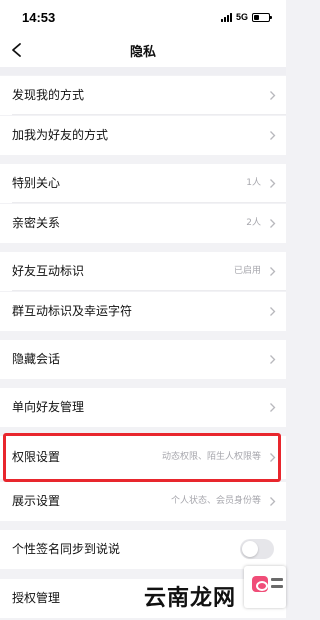  What do you see at coordinates (253, 223) in the screenshot?
I see `row-value: 2人` at bounding box center [253, 223].